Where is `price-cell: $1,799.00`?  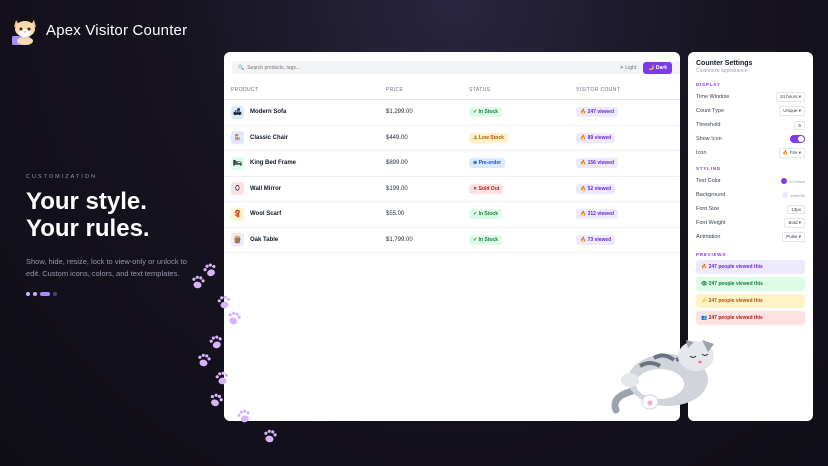
price-cell: $1,799.00 is located at coordinates (420, 240).